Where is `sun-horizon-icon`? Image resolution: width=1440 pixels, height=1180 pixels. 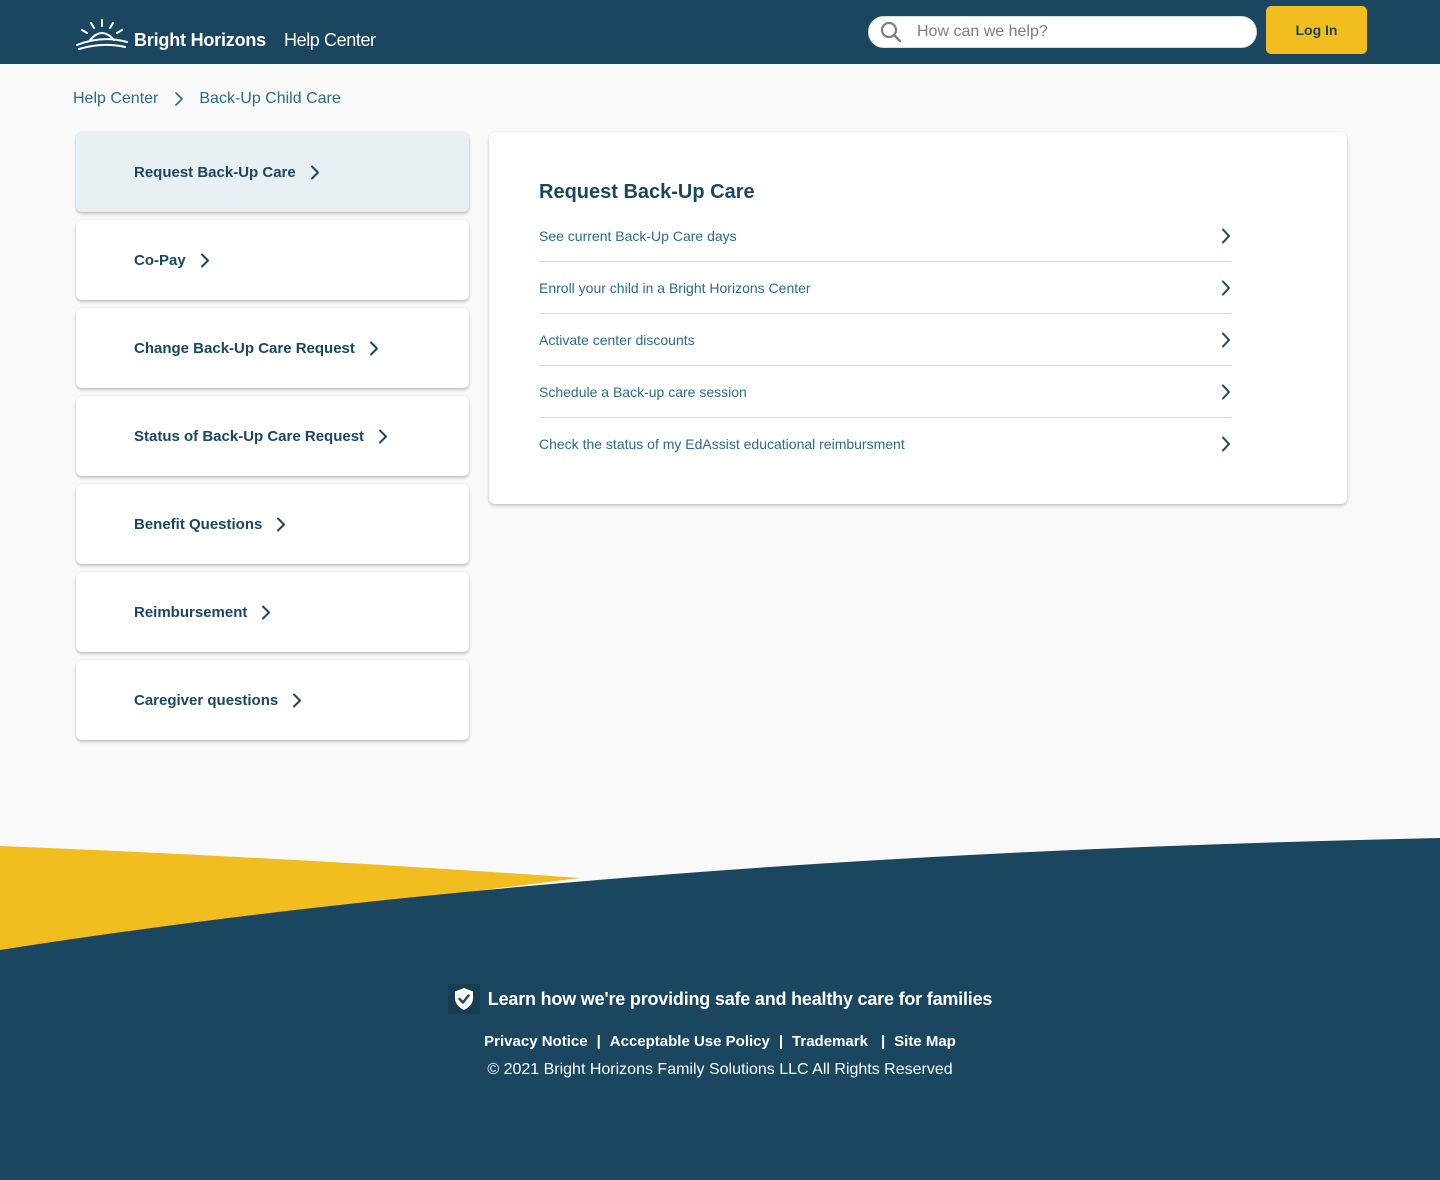 sun-horizon-icon is located at coordinates (102, 34).